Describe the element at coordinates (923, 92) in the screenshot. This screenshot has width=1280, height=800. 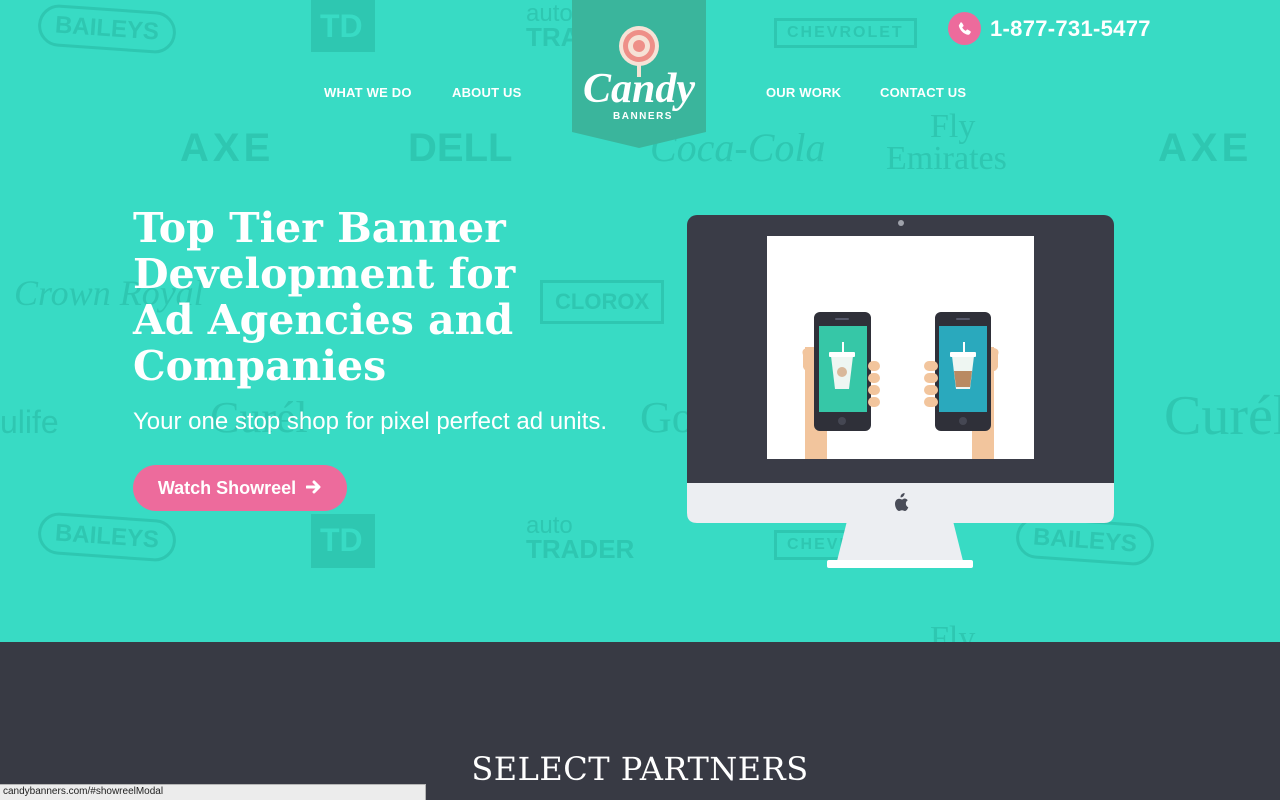
I see `nav-contact-us: CONTACT US` at that location.